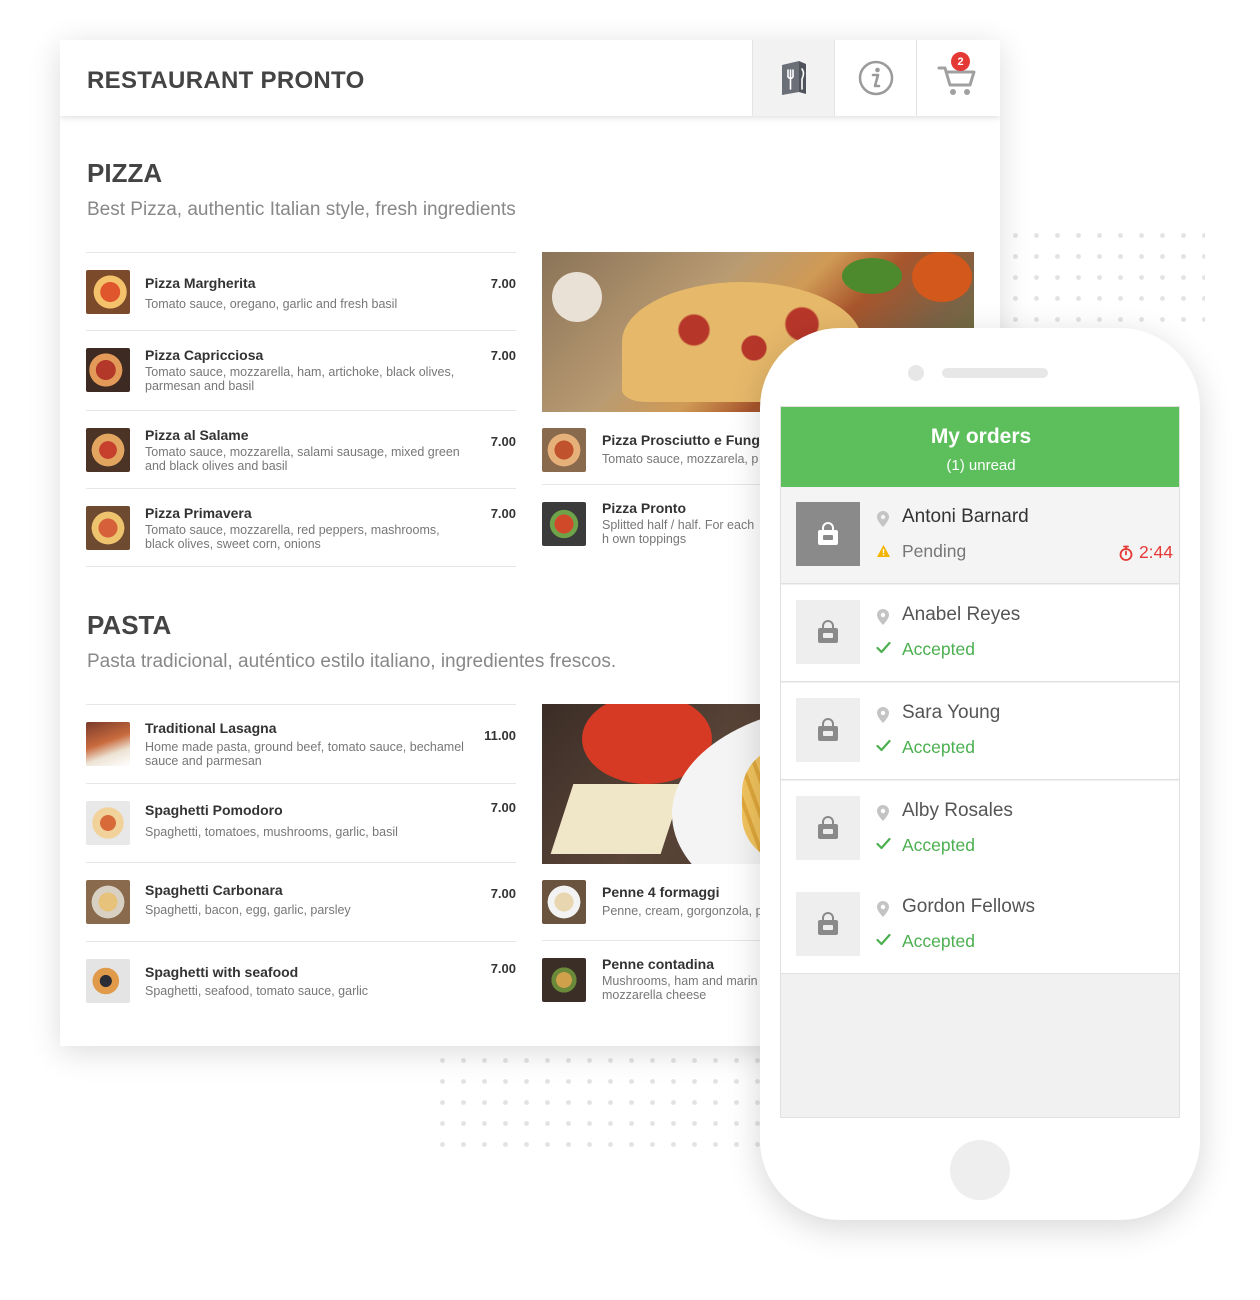 This screenshot has height=1300, width=1260. I want to click on menu-book-icon, so click(793, 78).